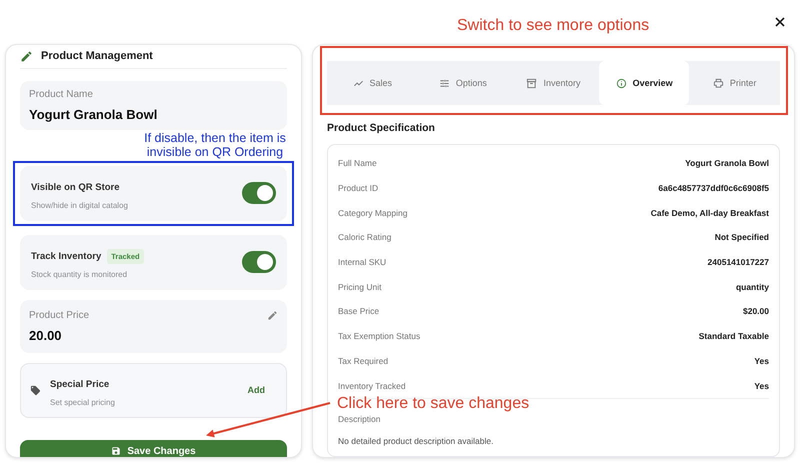  Describe the element at coordinates (621, 83) in the screenshot. I see `info-icon` at that location.